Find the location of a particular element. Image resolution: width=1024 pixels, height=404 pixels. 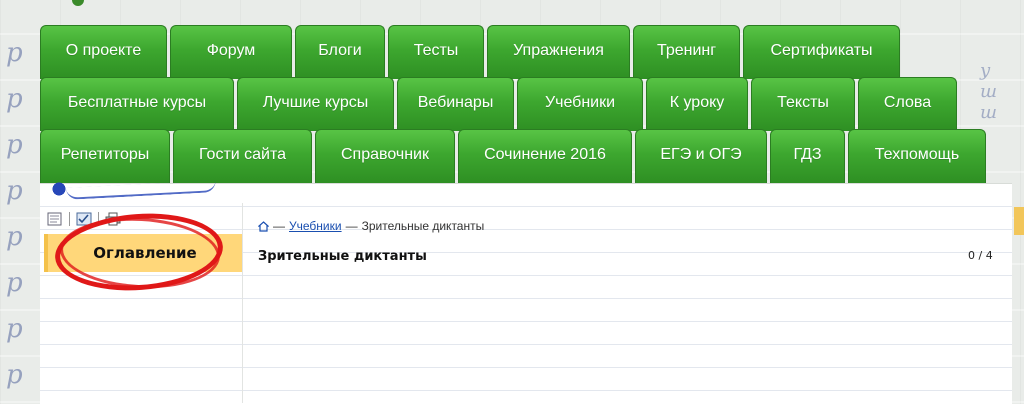

tab-ege-oge: ЕГЭ и ОГЭ is located at coordinates (701, 156).